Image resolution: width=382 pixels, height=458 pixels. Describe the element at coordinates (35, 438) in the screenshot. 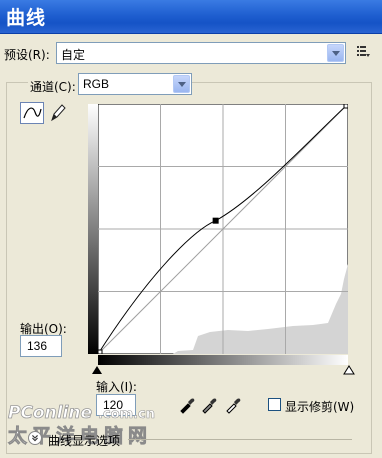

I see `expand-options-icon` at that location.